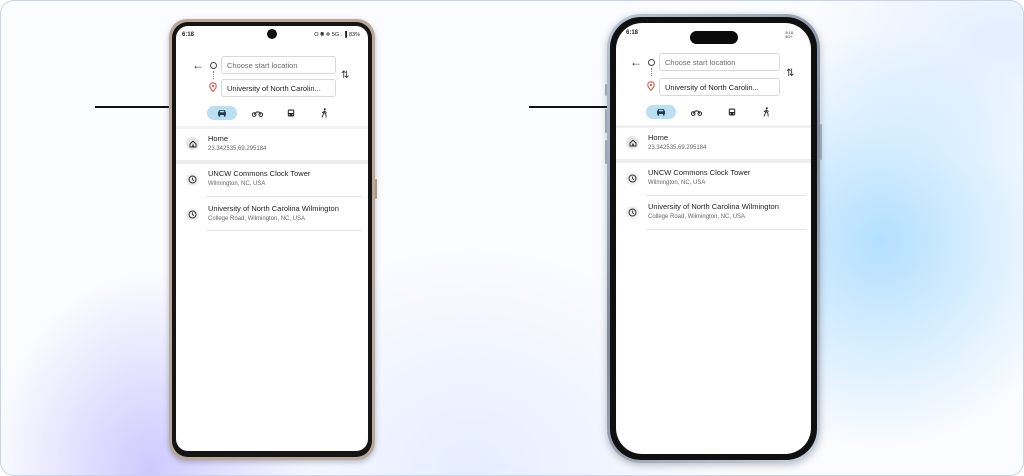  Describe the element at coordinates (337, 35) in the screenshot. I see `status-indicators: ⭘ ◉ ❖ 5G . ▌83%` at that location.